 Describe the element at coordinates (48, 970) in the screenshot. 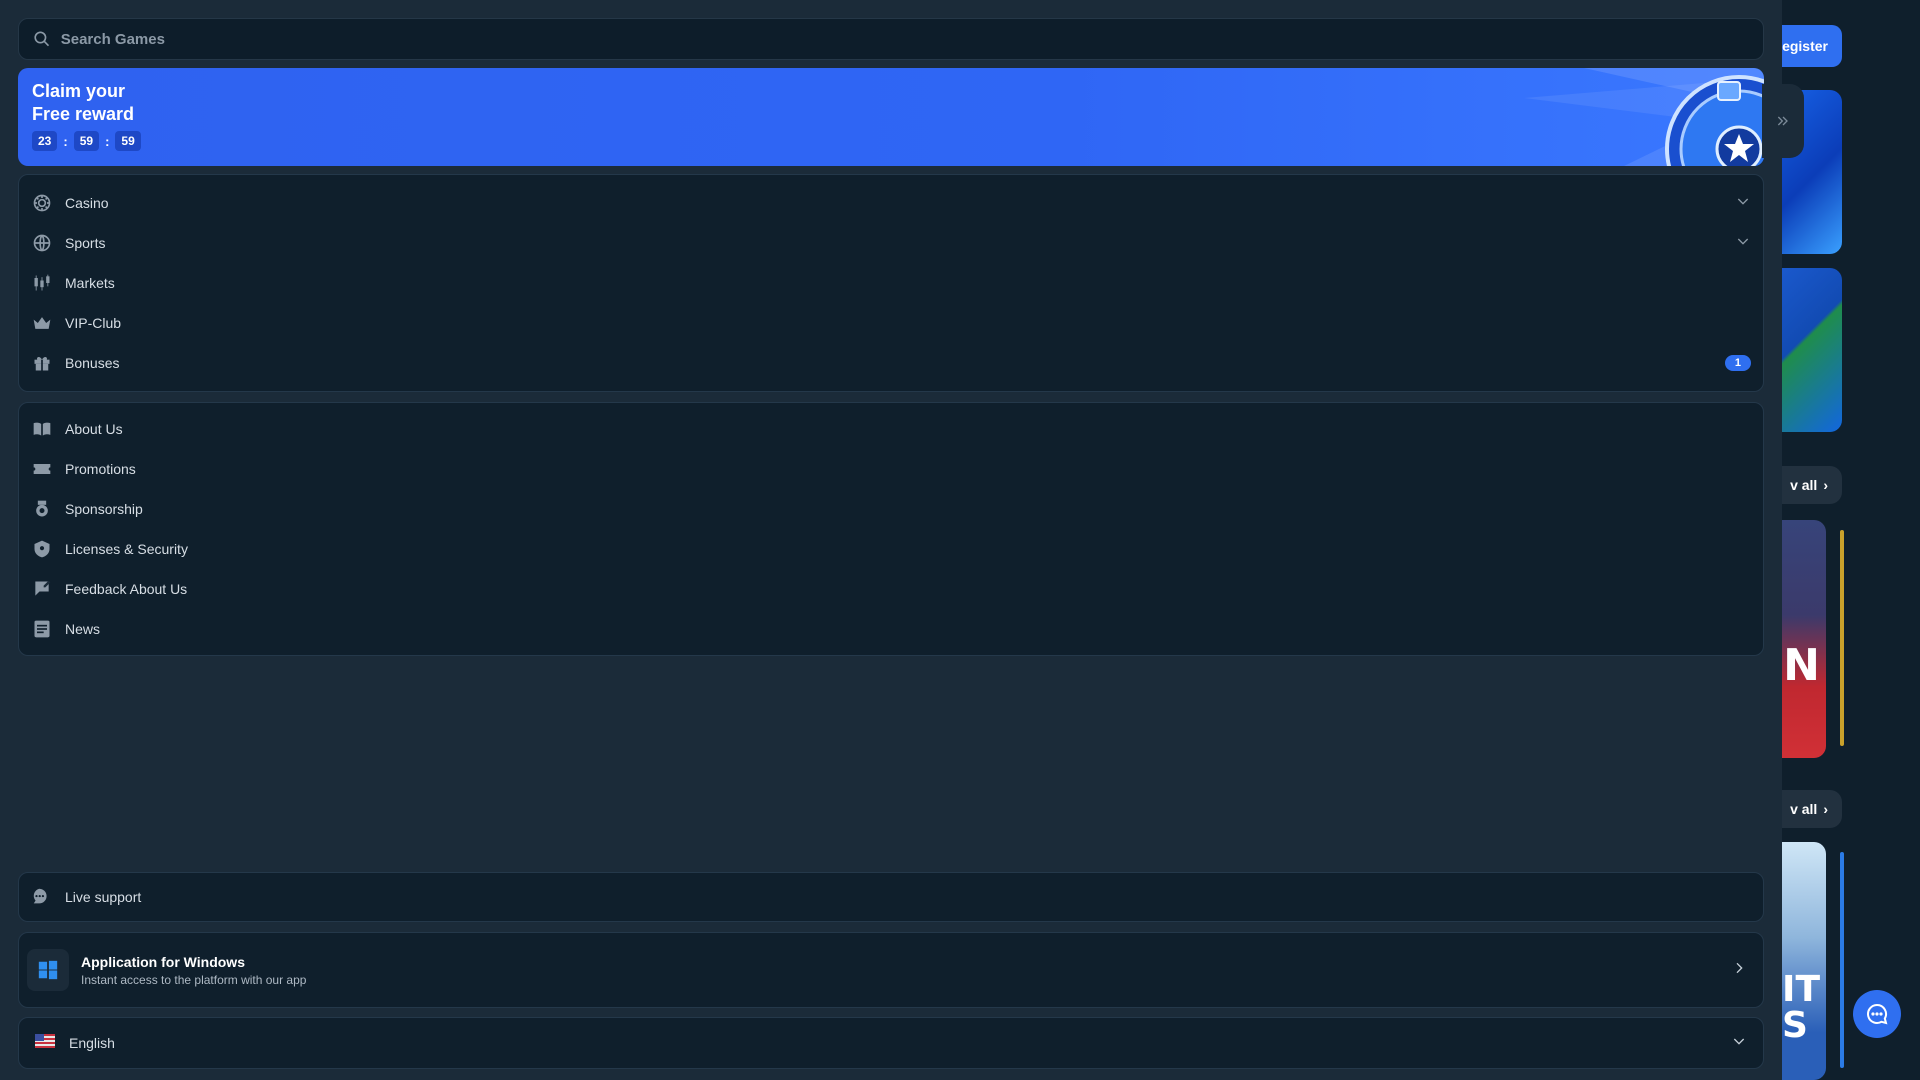

I see `windows-logo-icon` at that location.